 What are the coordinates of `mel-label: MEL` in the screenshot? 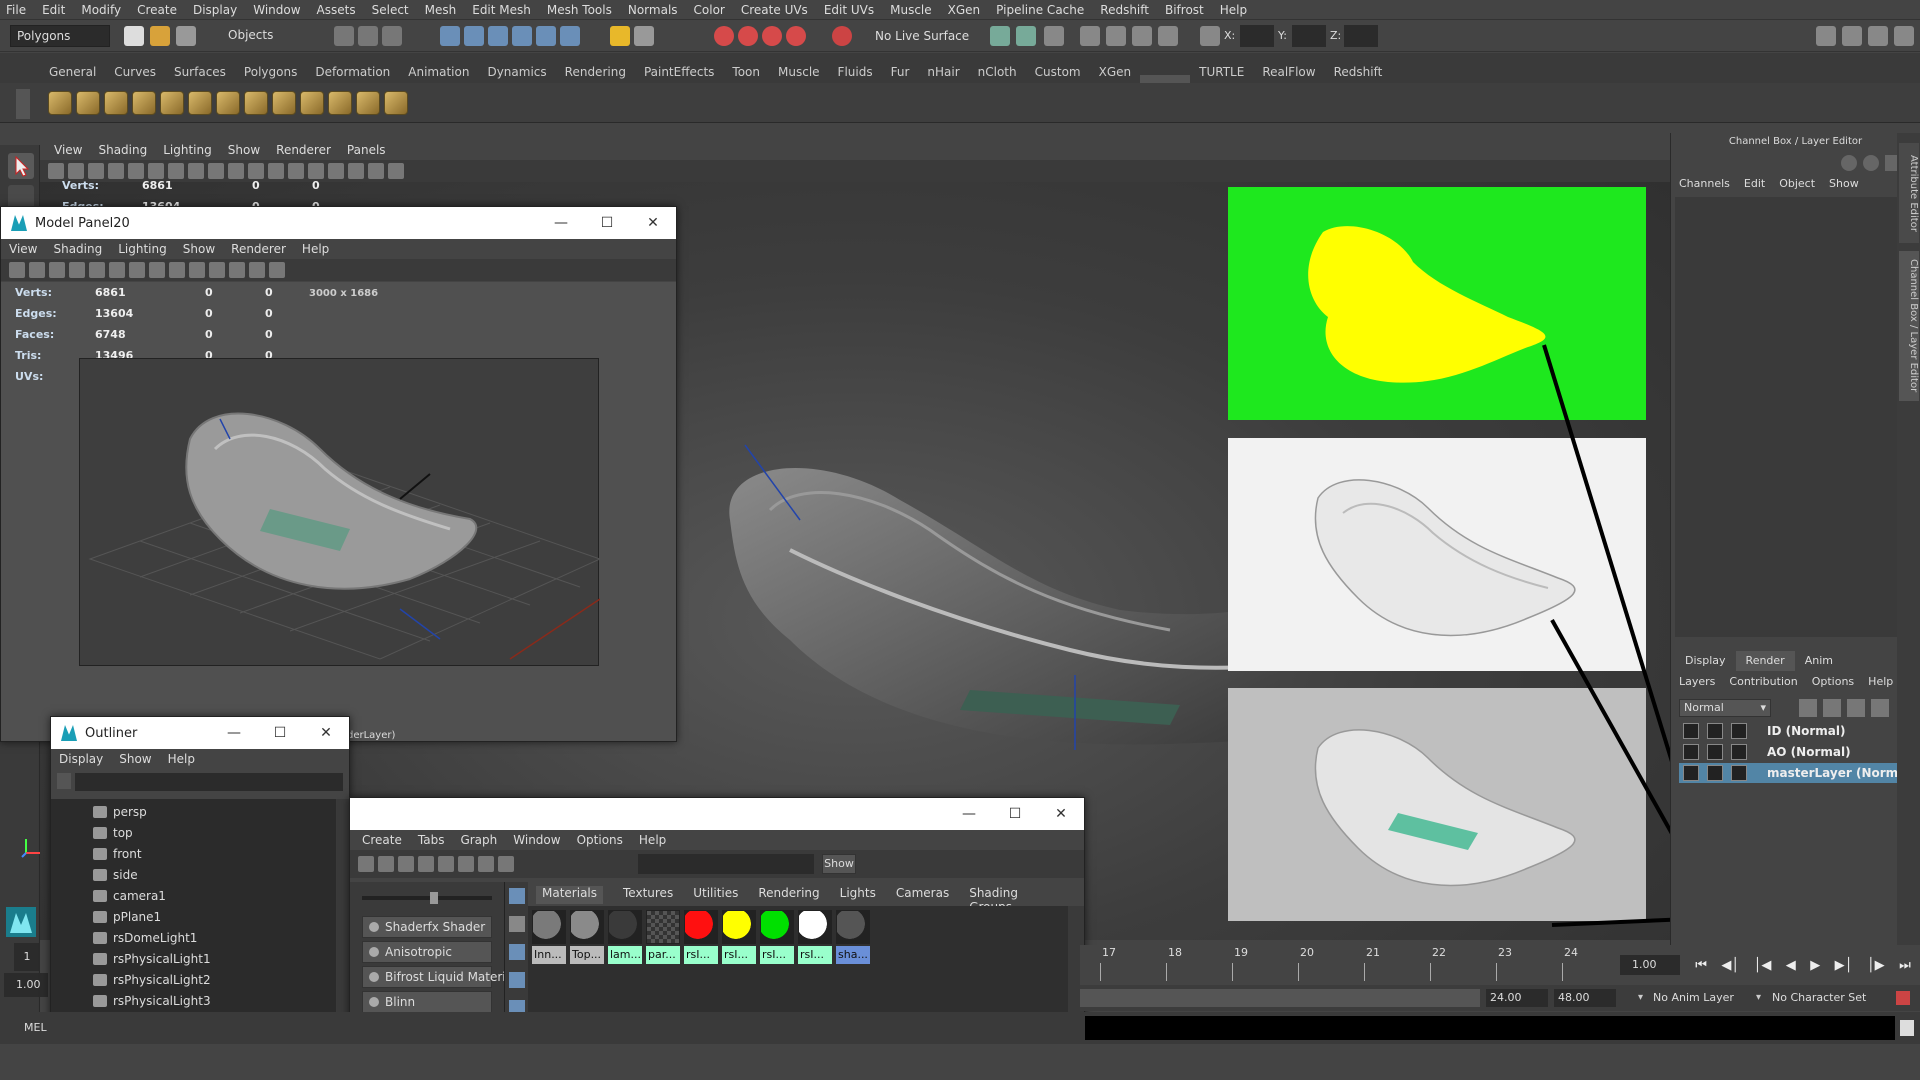 It's located at (35, 1027).